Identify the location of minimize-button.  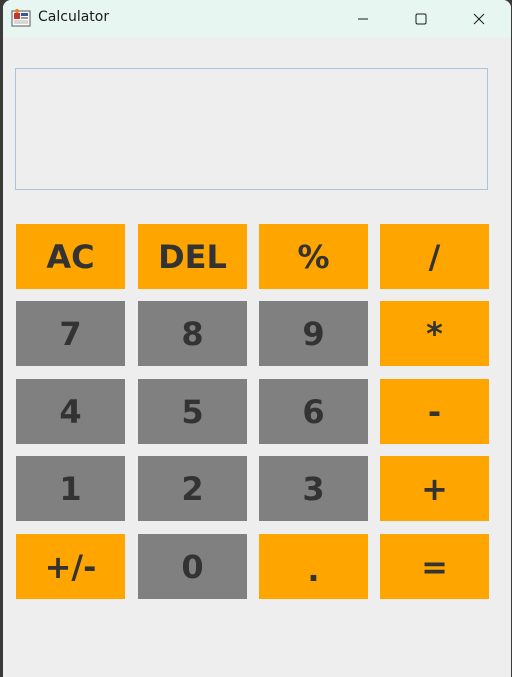
(363, 18).